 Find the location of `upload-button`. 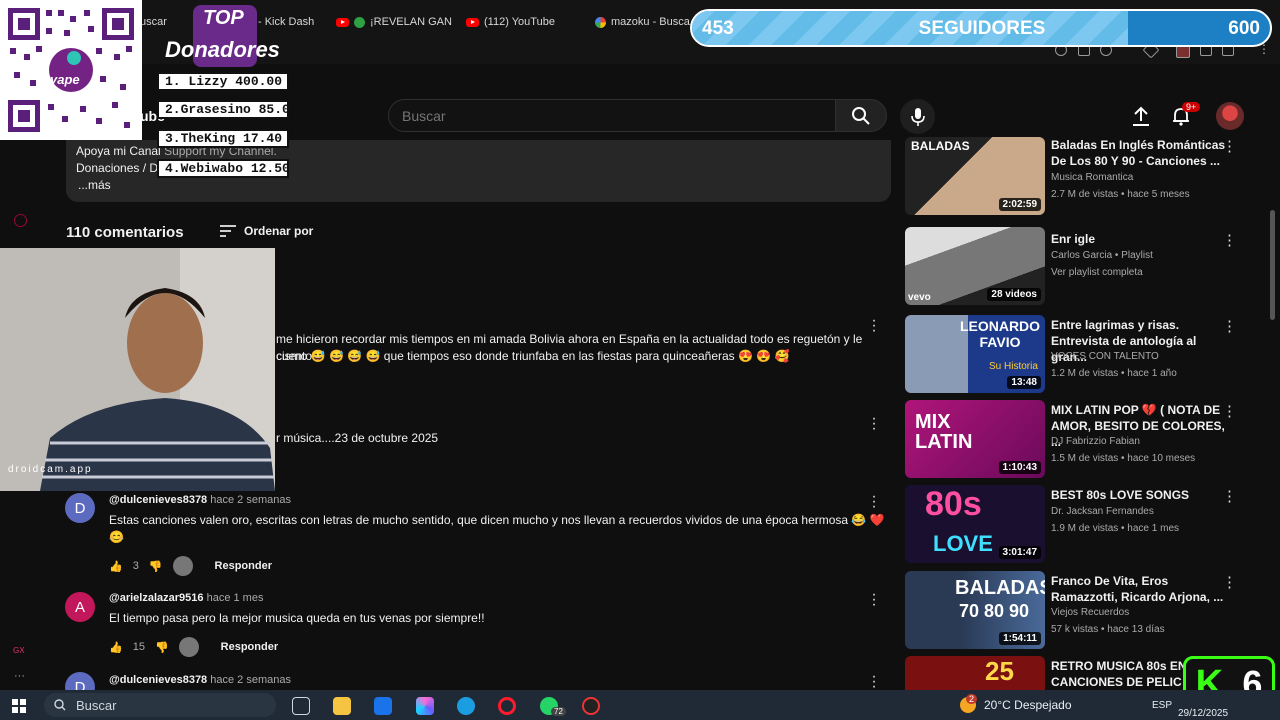

upload-button is located at coordinates (1141, 118).